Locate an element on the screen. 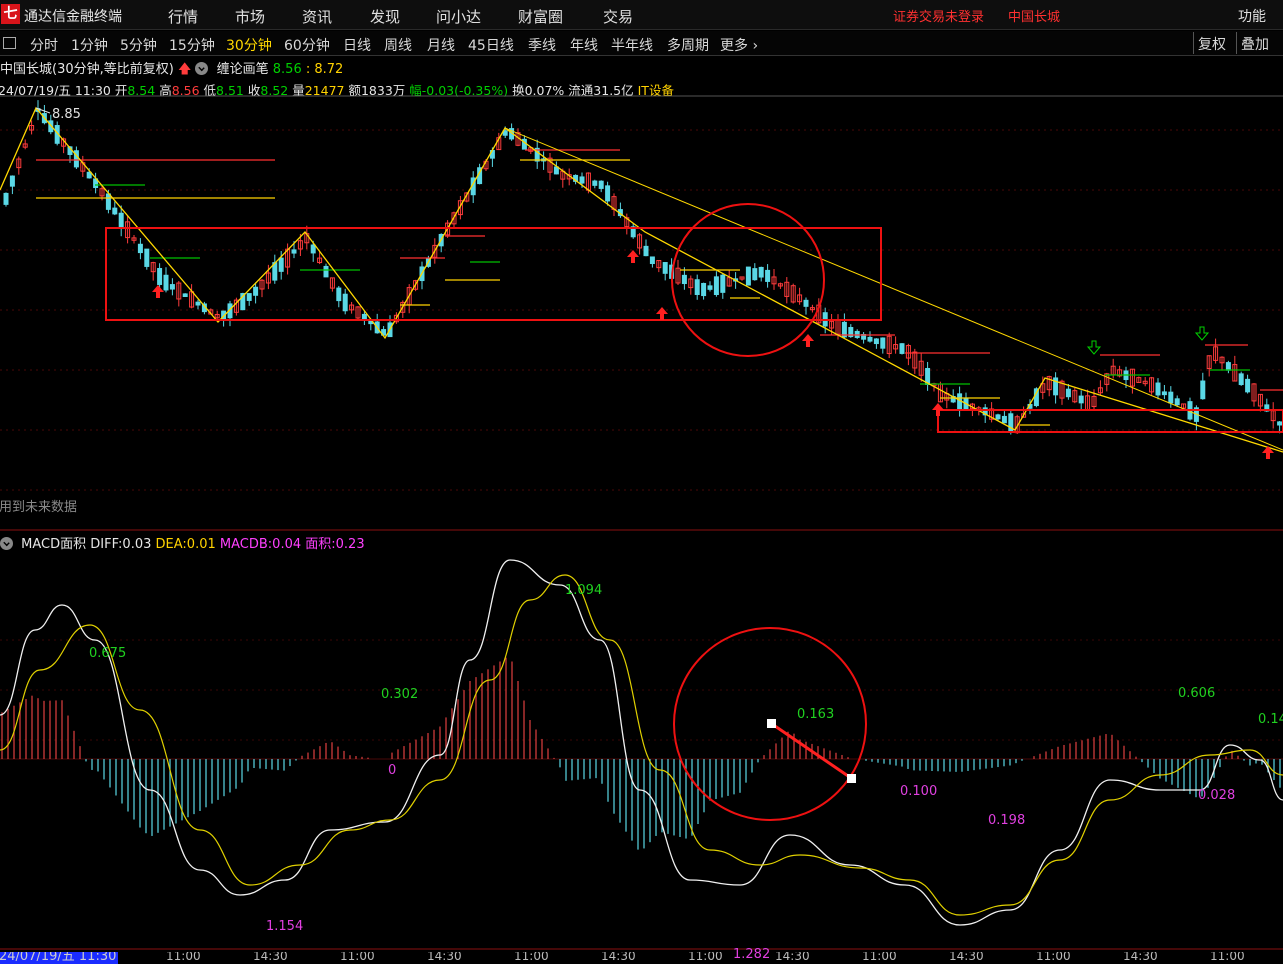 The width and height of the screenshot is (1283, 964). macd-name: MACD面积 is located at coordinates (53, 544).